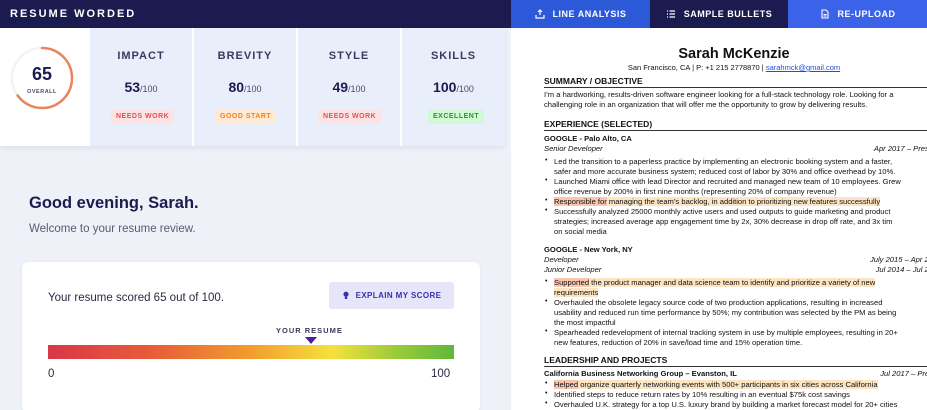 The image size is (927, 410). I want to click on metric-score-value: 80, so click(236, 87).